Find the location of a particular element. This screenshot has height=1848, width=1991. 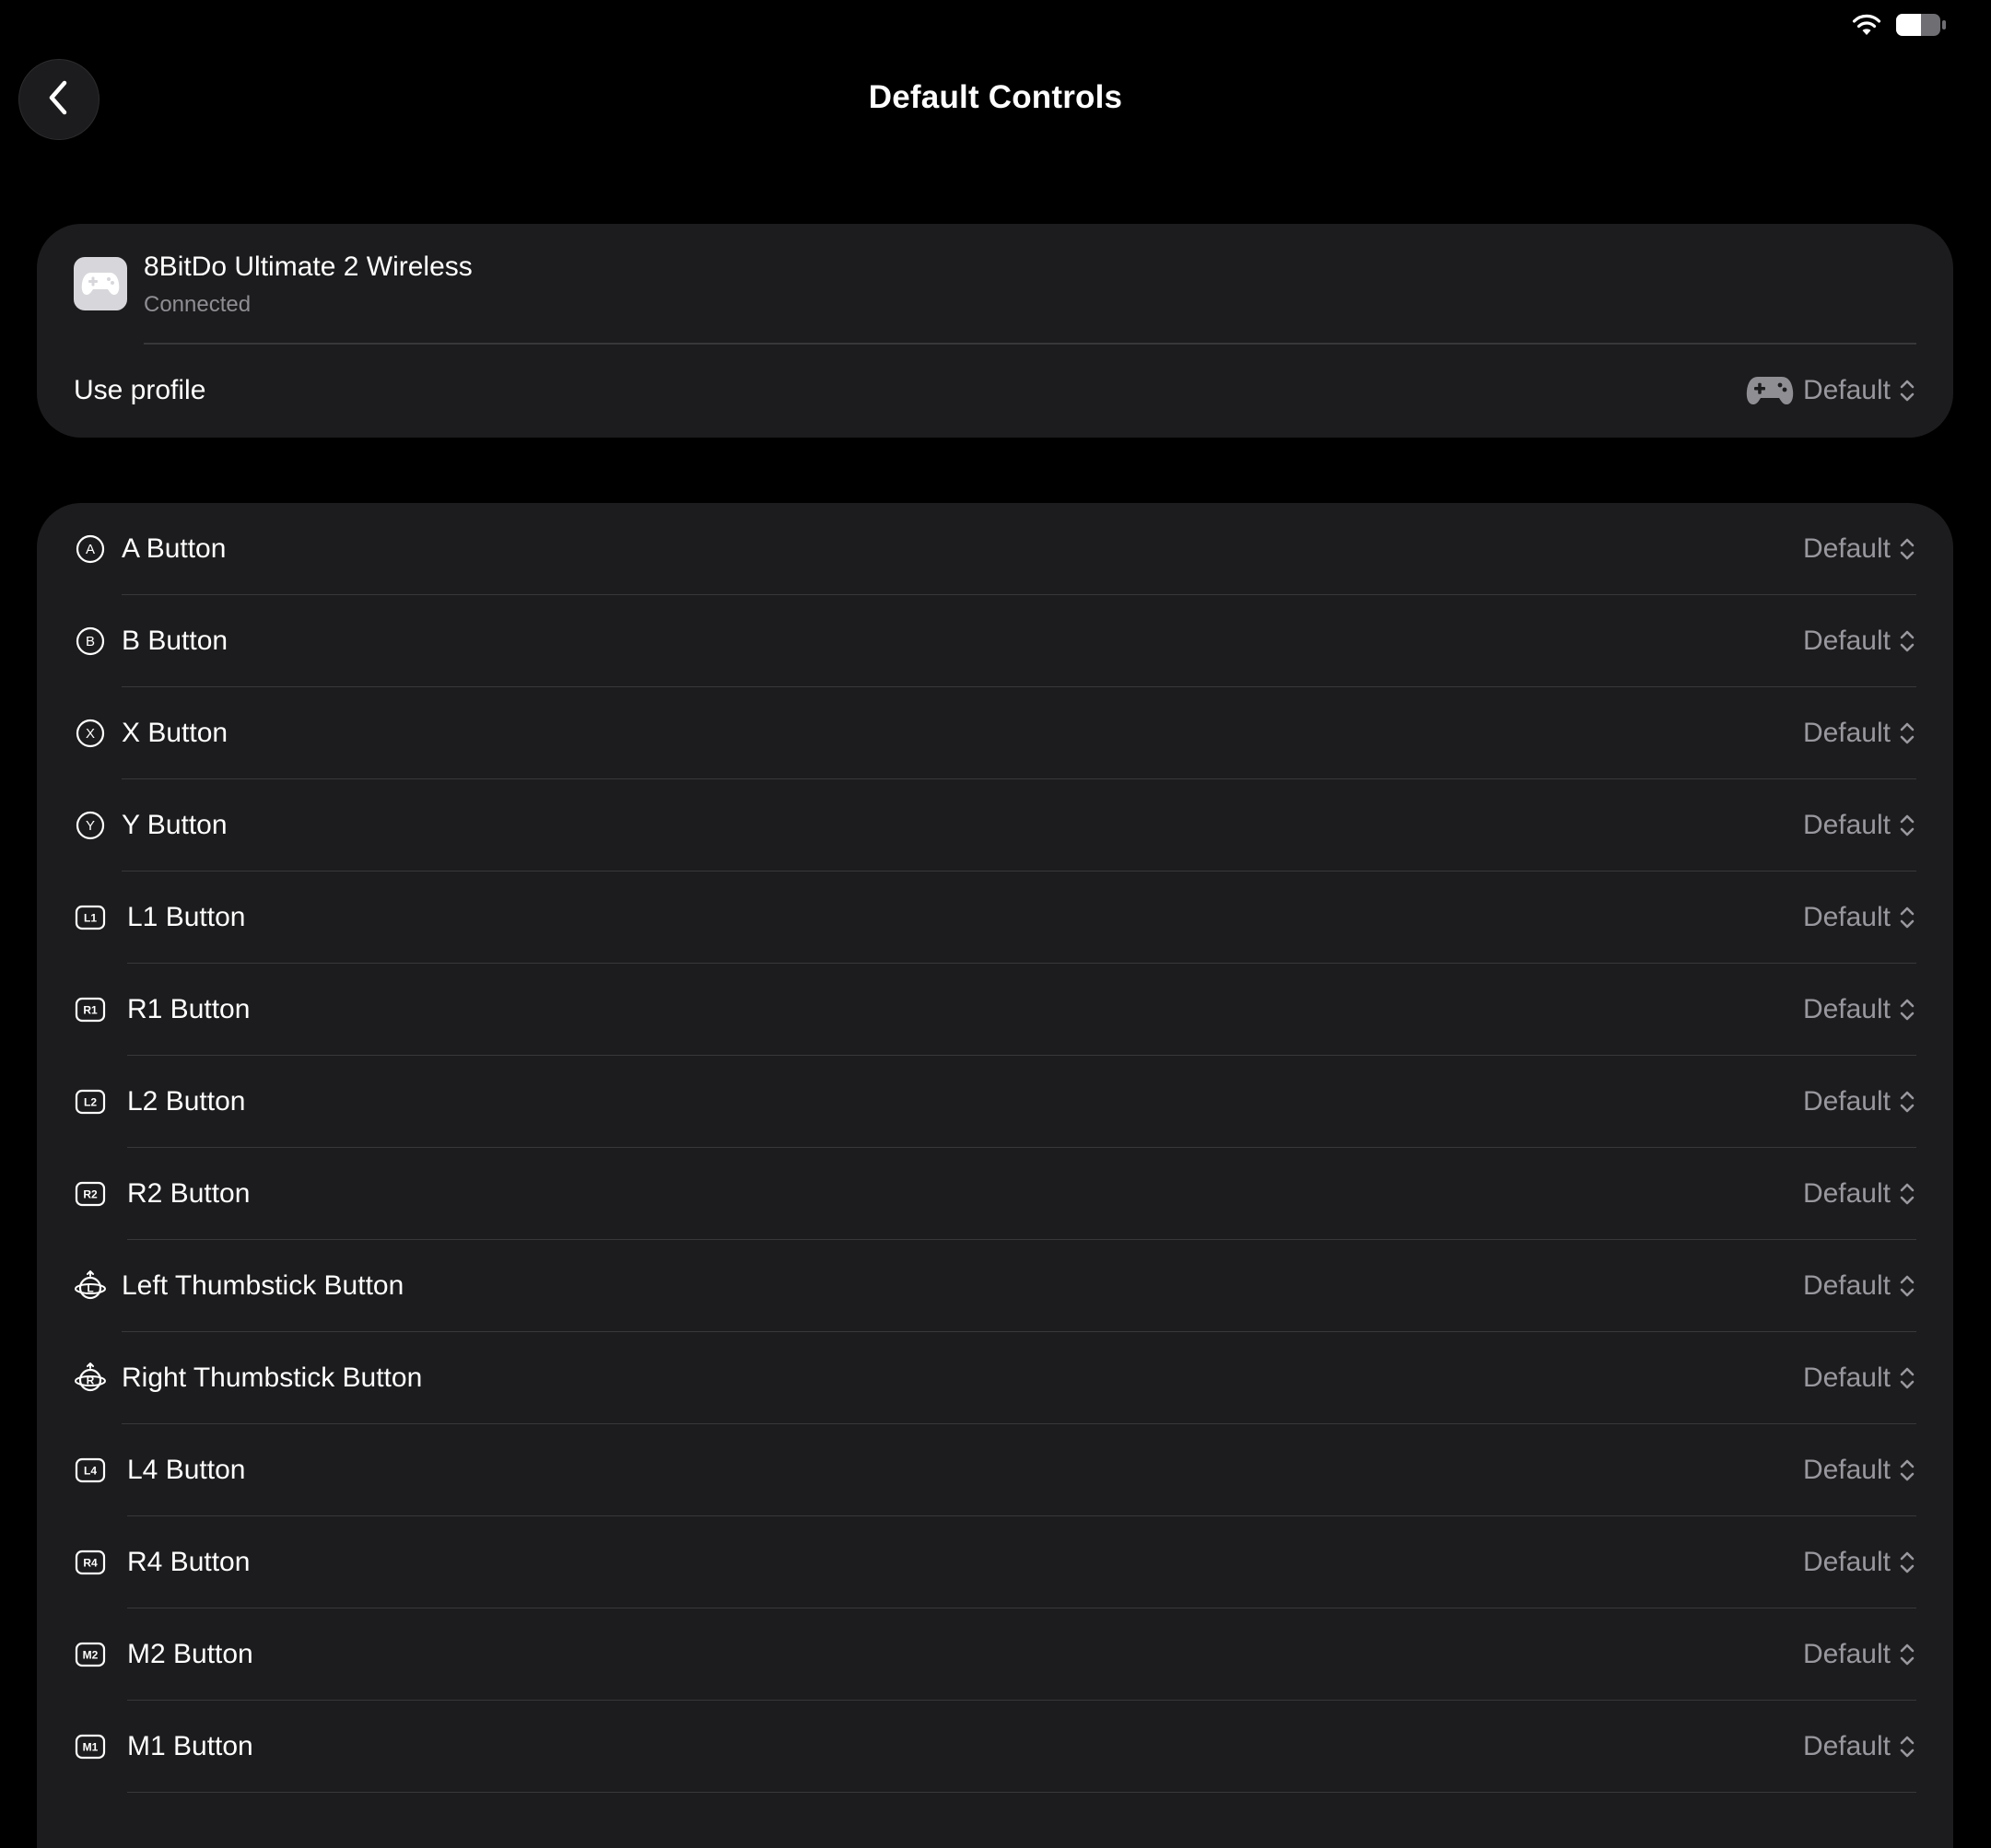

use-profile-label: Use profile is located at coordinates (140, 390).